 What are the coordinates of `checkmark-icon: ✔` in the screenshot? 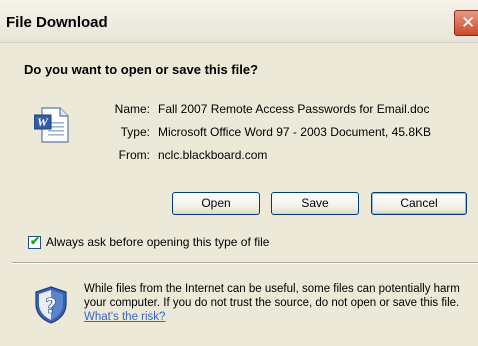 It's located at (35, 241).